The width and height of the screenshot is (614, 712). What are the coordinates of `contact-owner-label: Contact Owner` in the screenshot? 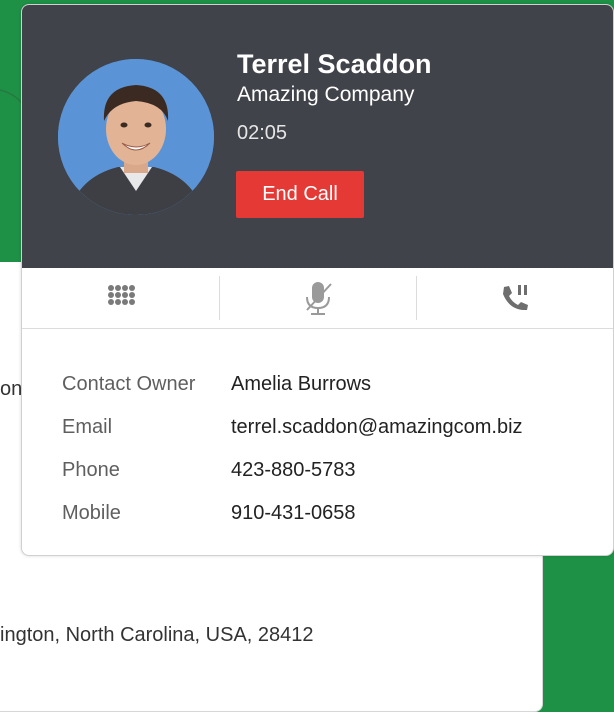 It's located at (129, 384).